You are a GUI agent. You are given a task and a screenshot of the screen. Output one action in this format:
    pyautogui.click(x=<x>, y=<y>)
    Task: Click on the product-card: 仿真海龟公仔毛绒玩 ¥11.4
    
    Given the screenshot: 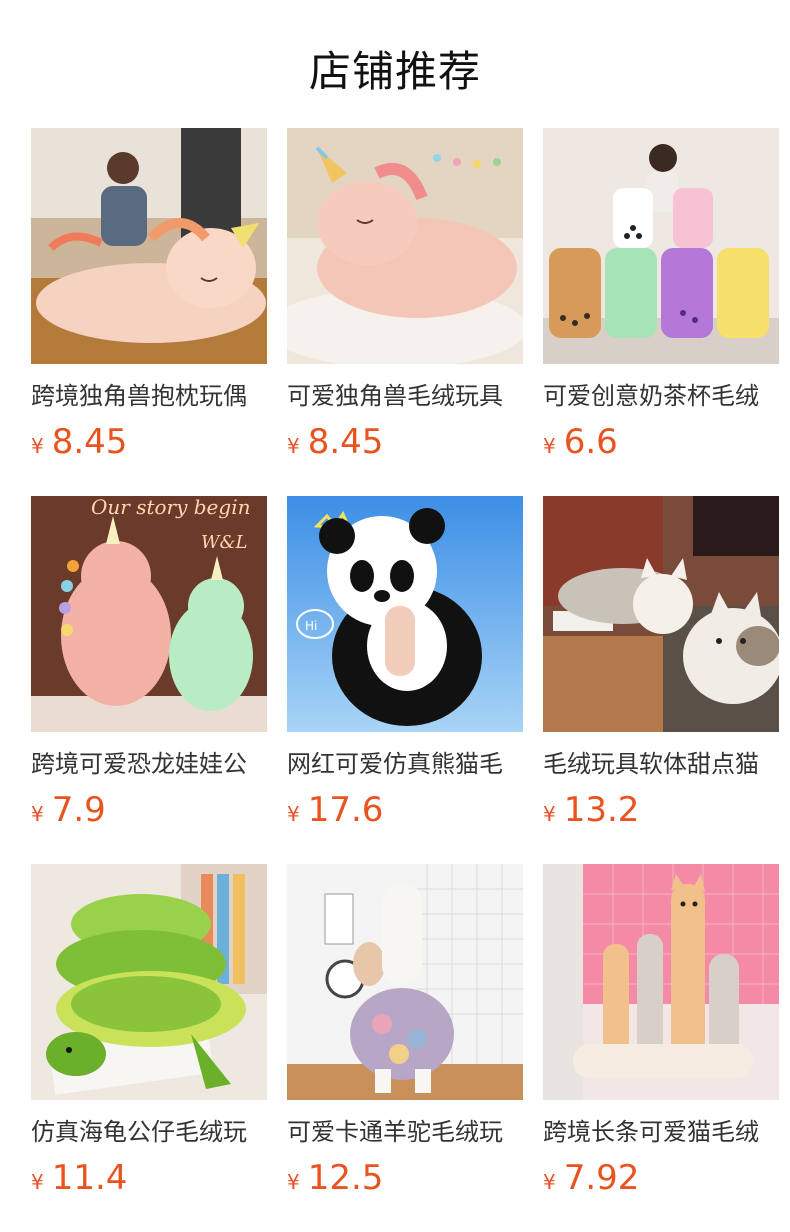 What is the action you would take?
    pyautogui.click(x=149, y=1031)
    